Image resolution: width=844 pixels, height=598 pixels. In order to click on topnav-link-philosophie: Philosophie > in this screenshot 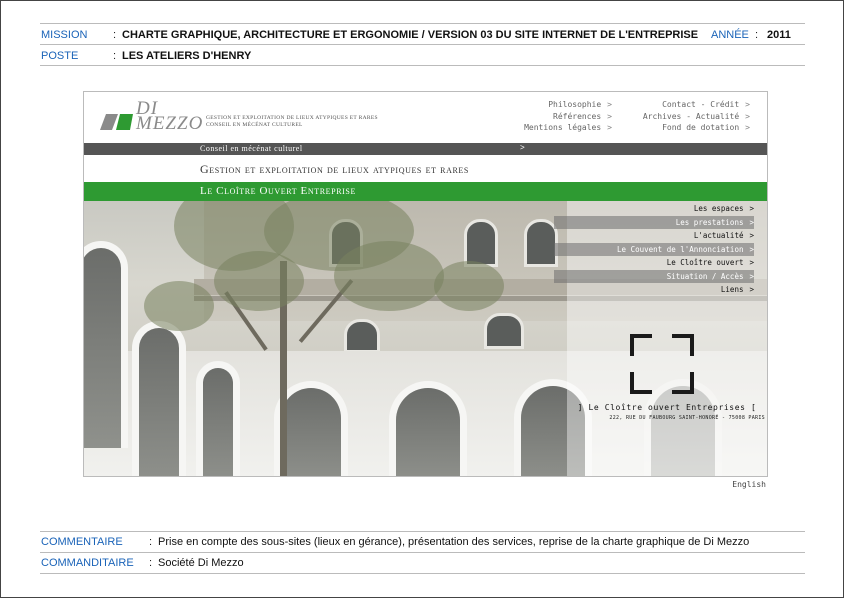, I will do `click(555, 105)`.